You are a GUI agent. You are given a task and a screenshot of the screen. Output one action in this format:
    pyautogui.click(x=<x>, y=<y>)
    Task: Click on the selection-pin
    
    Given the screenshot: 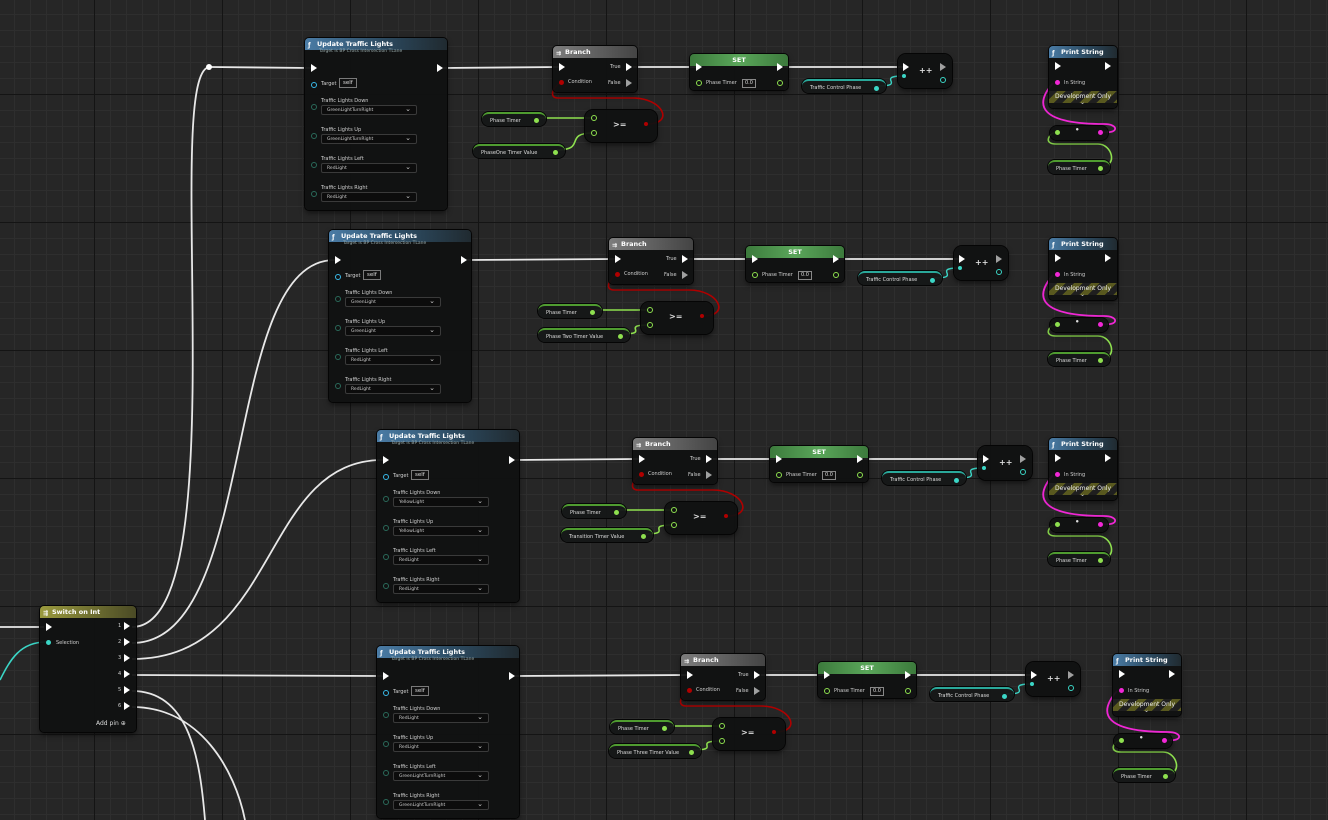 What is the action you would take?
    pyautogui.click(x=48, y=642)
    